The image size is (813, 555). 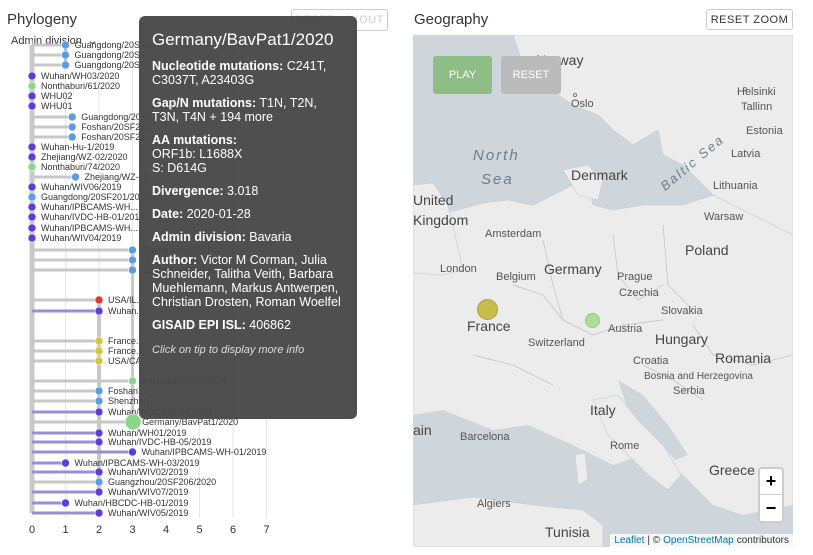 I want to click on map-dot-france, so click(x=487, y=309).